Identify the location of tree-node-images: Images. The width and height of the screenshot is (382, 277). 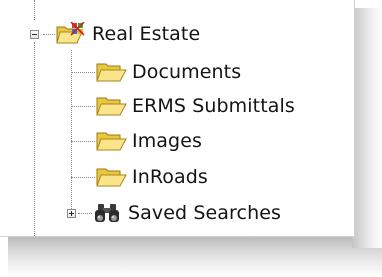
(149, 141).